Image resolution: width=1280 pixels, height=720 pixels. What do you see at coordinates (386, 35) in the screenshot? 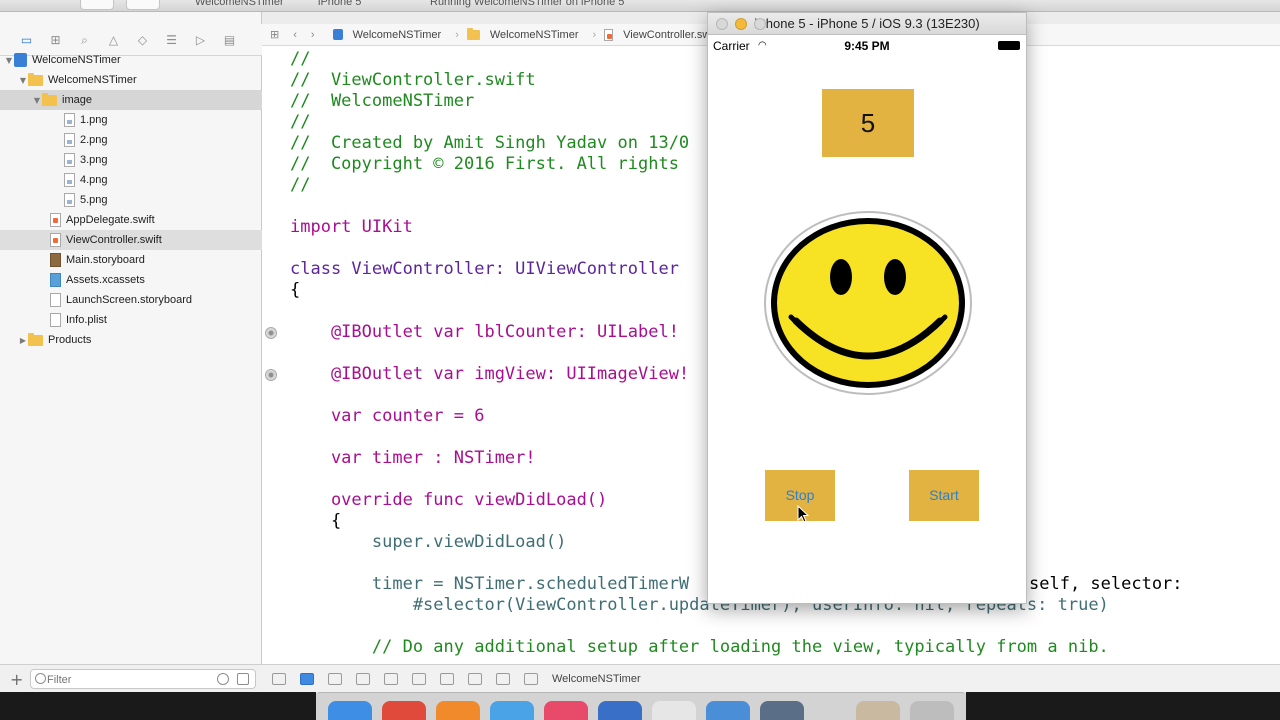
I see `breadcrumb-project: WelcomeNSTimer` at bounding box center [386, 35].